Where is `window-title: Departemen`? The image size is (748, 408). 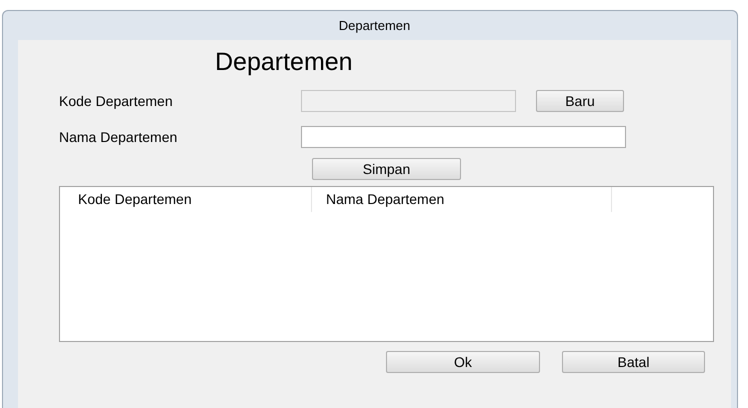
window-title: Departemen is located at coordinates (374, 25).